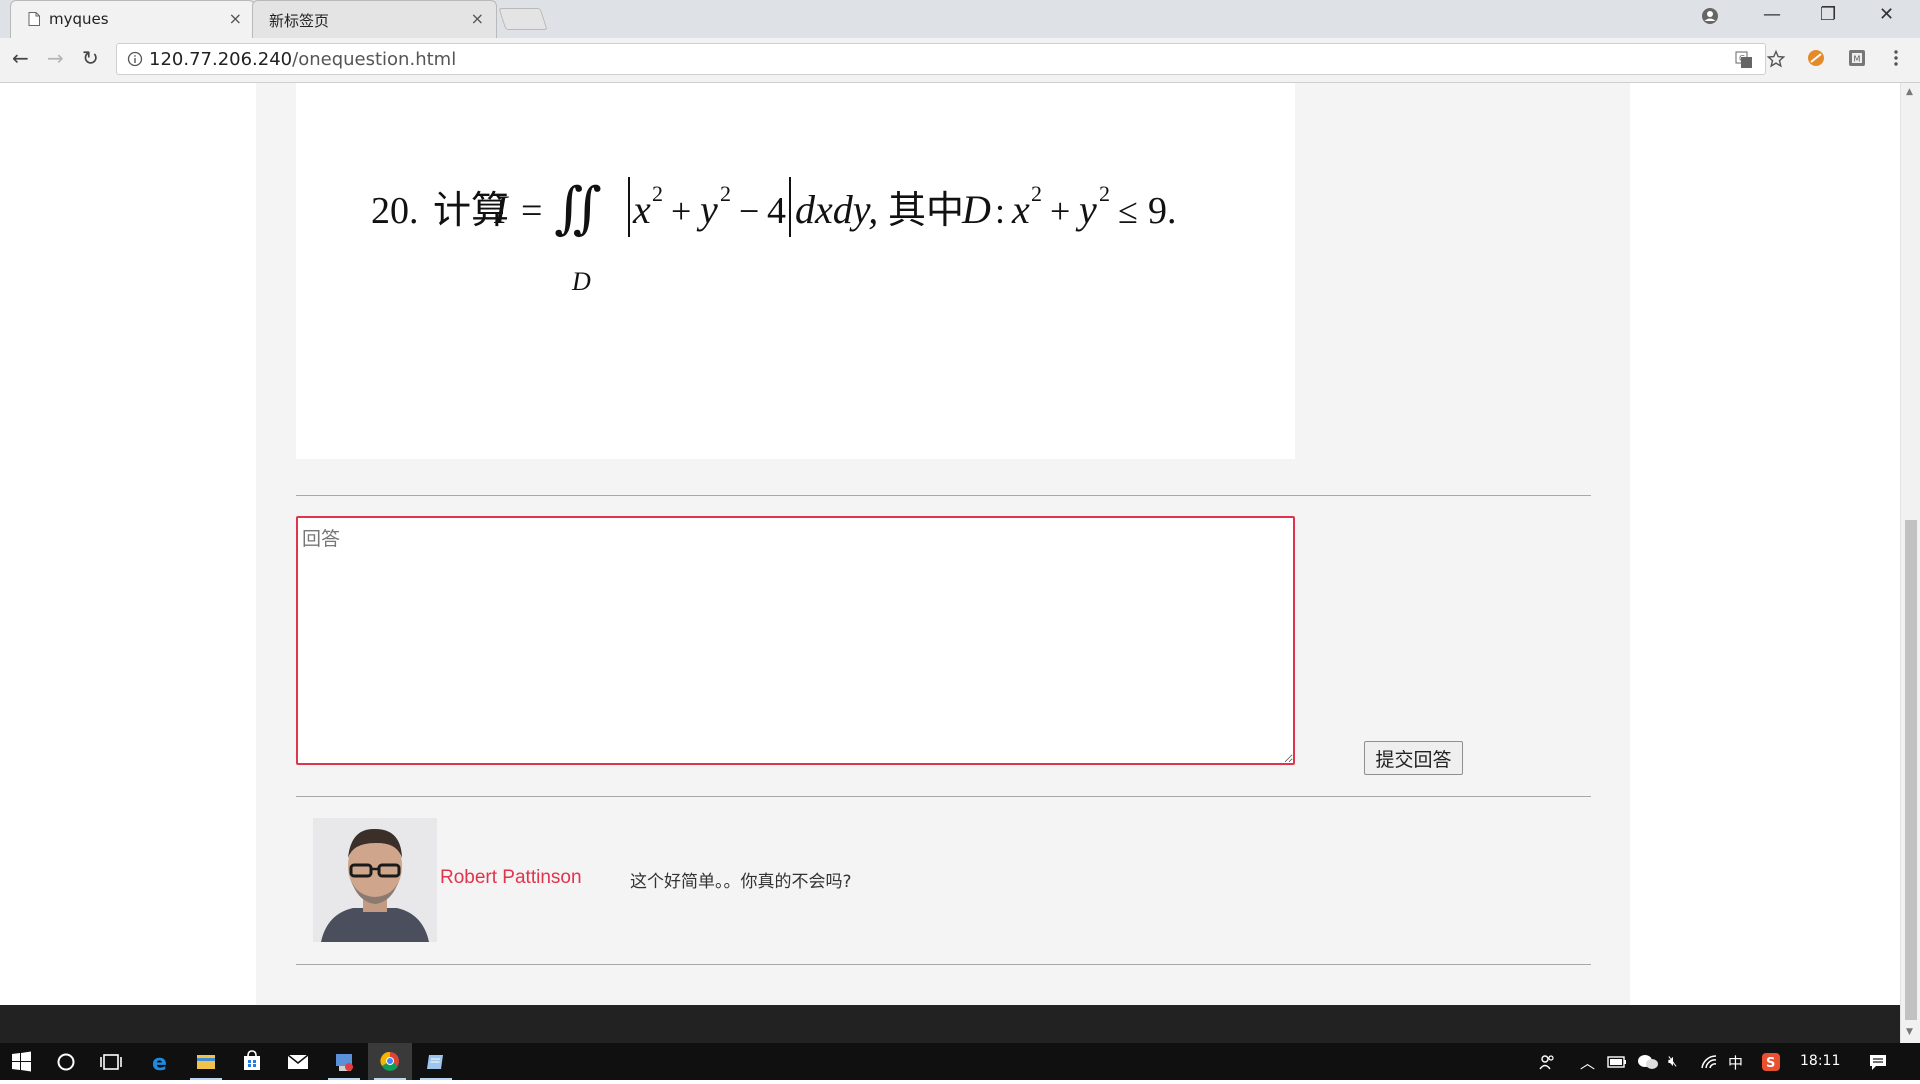 This screenshot has width=1920, height=1084. I want to click on chrome-icon, so click(390, 1061).